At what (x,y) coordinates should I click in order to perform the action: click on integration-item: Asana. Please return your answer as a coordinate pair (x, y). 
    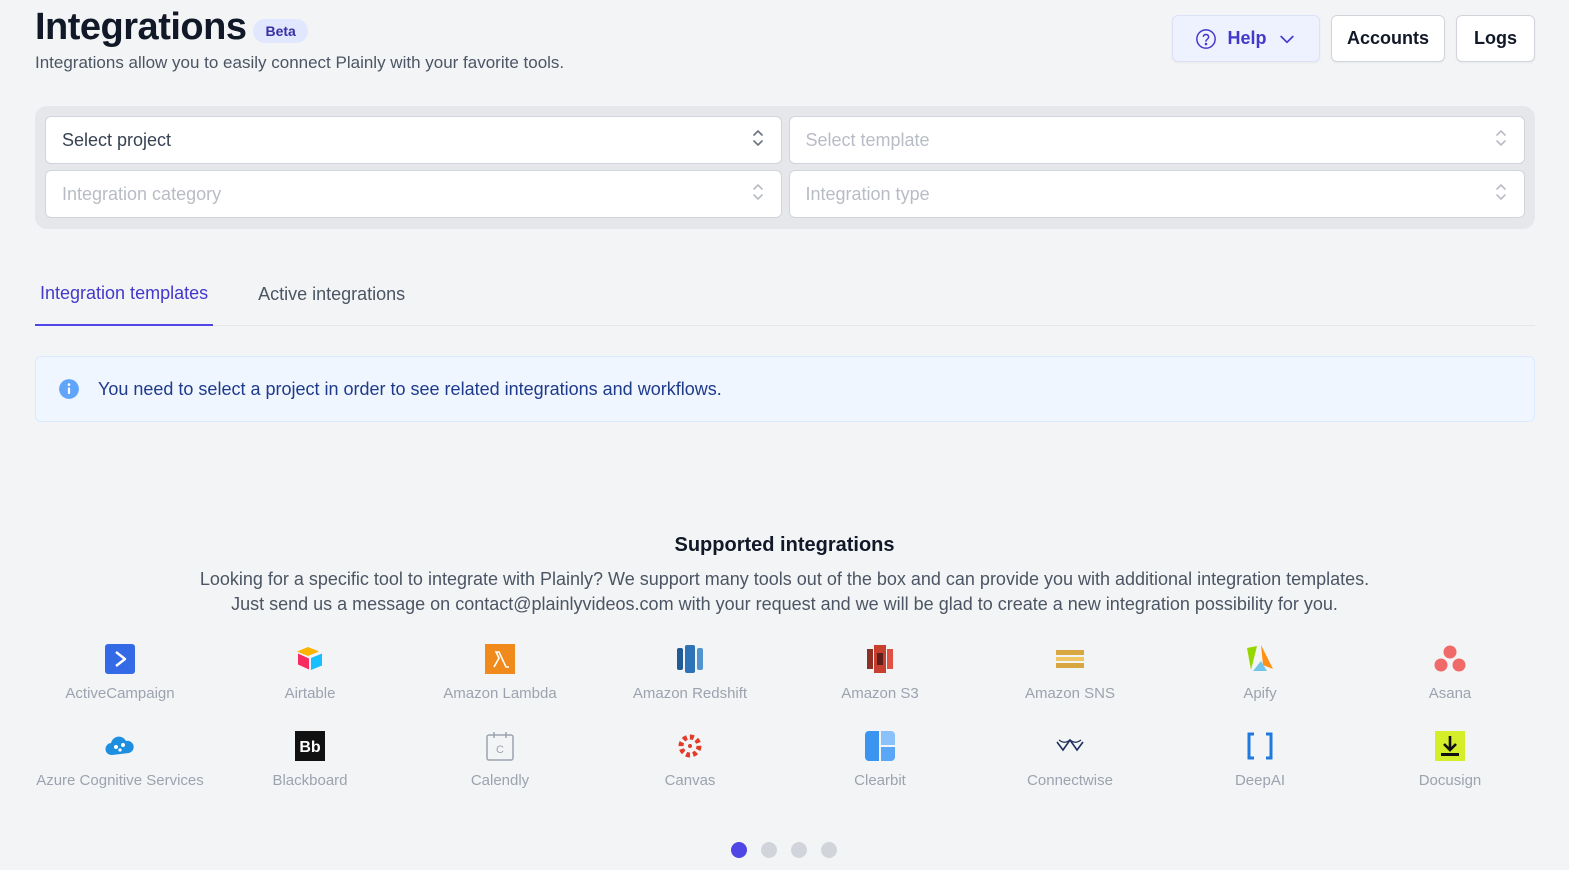
    Looking at the image, I should click on (1450, 685).